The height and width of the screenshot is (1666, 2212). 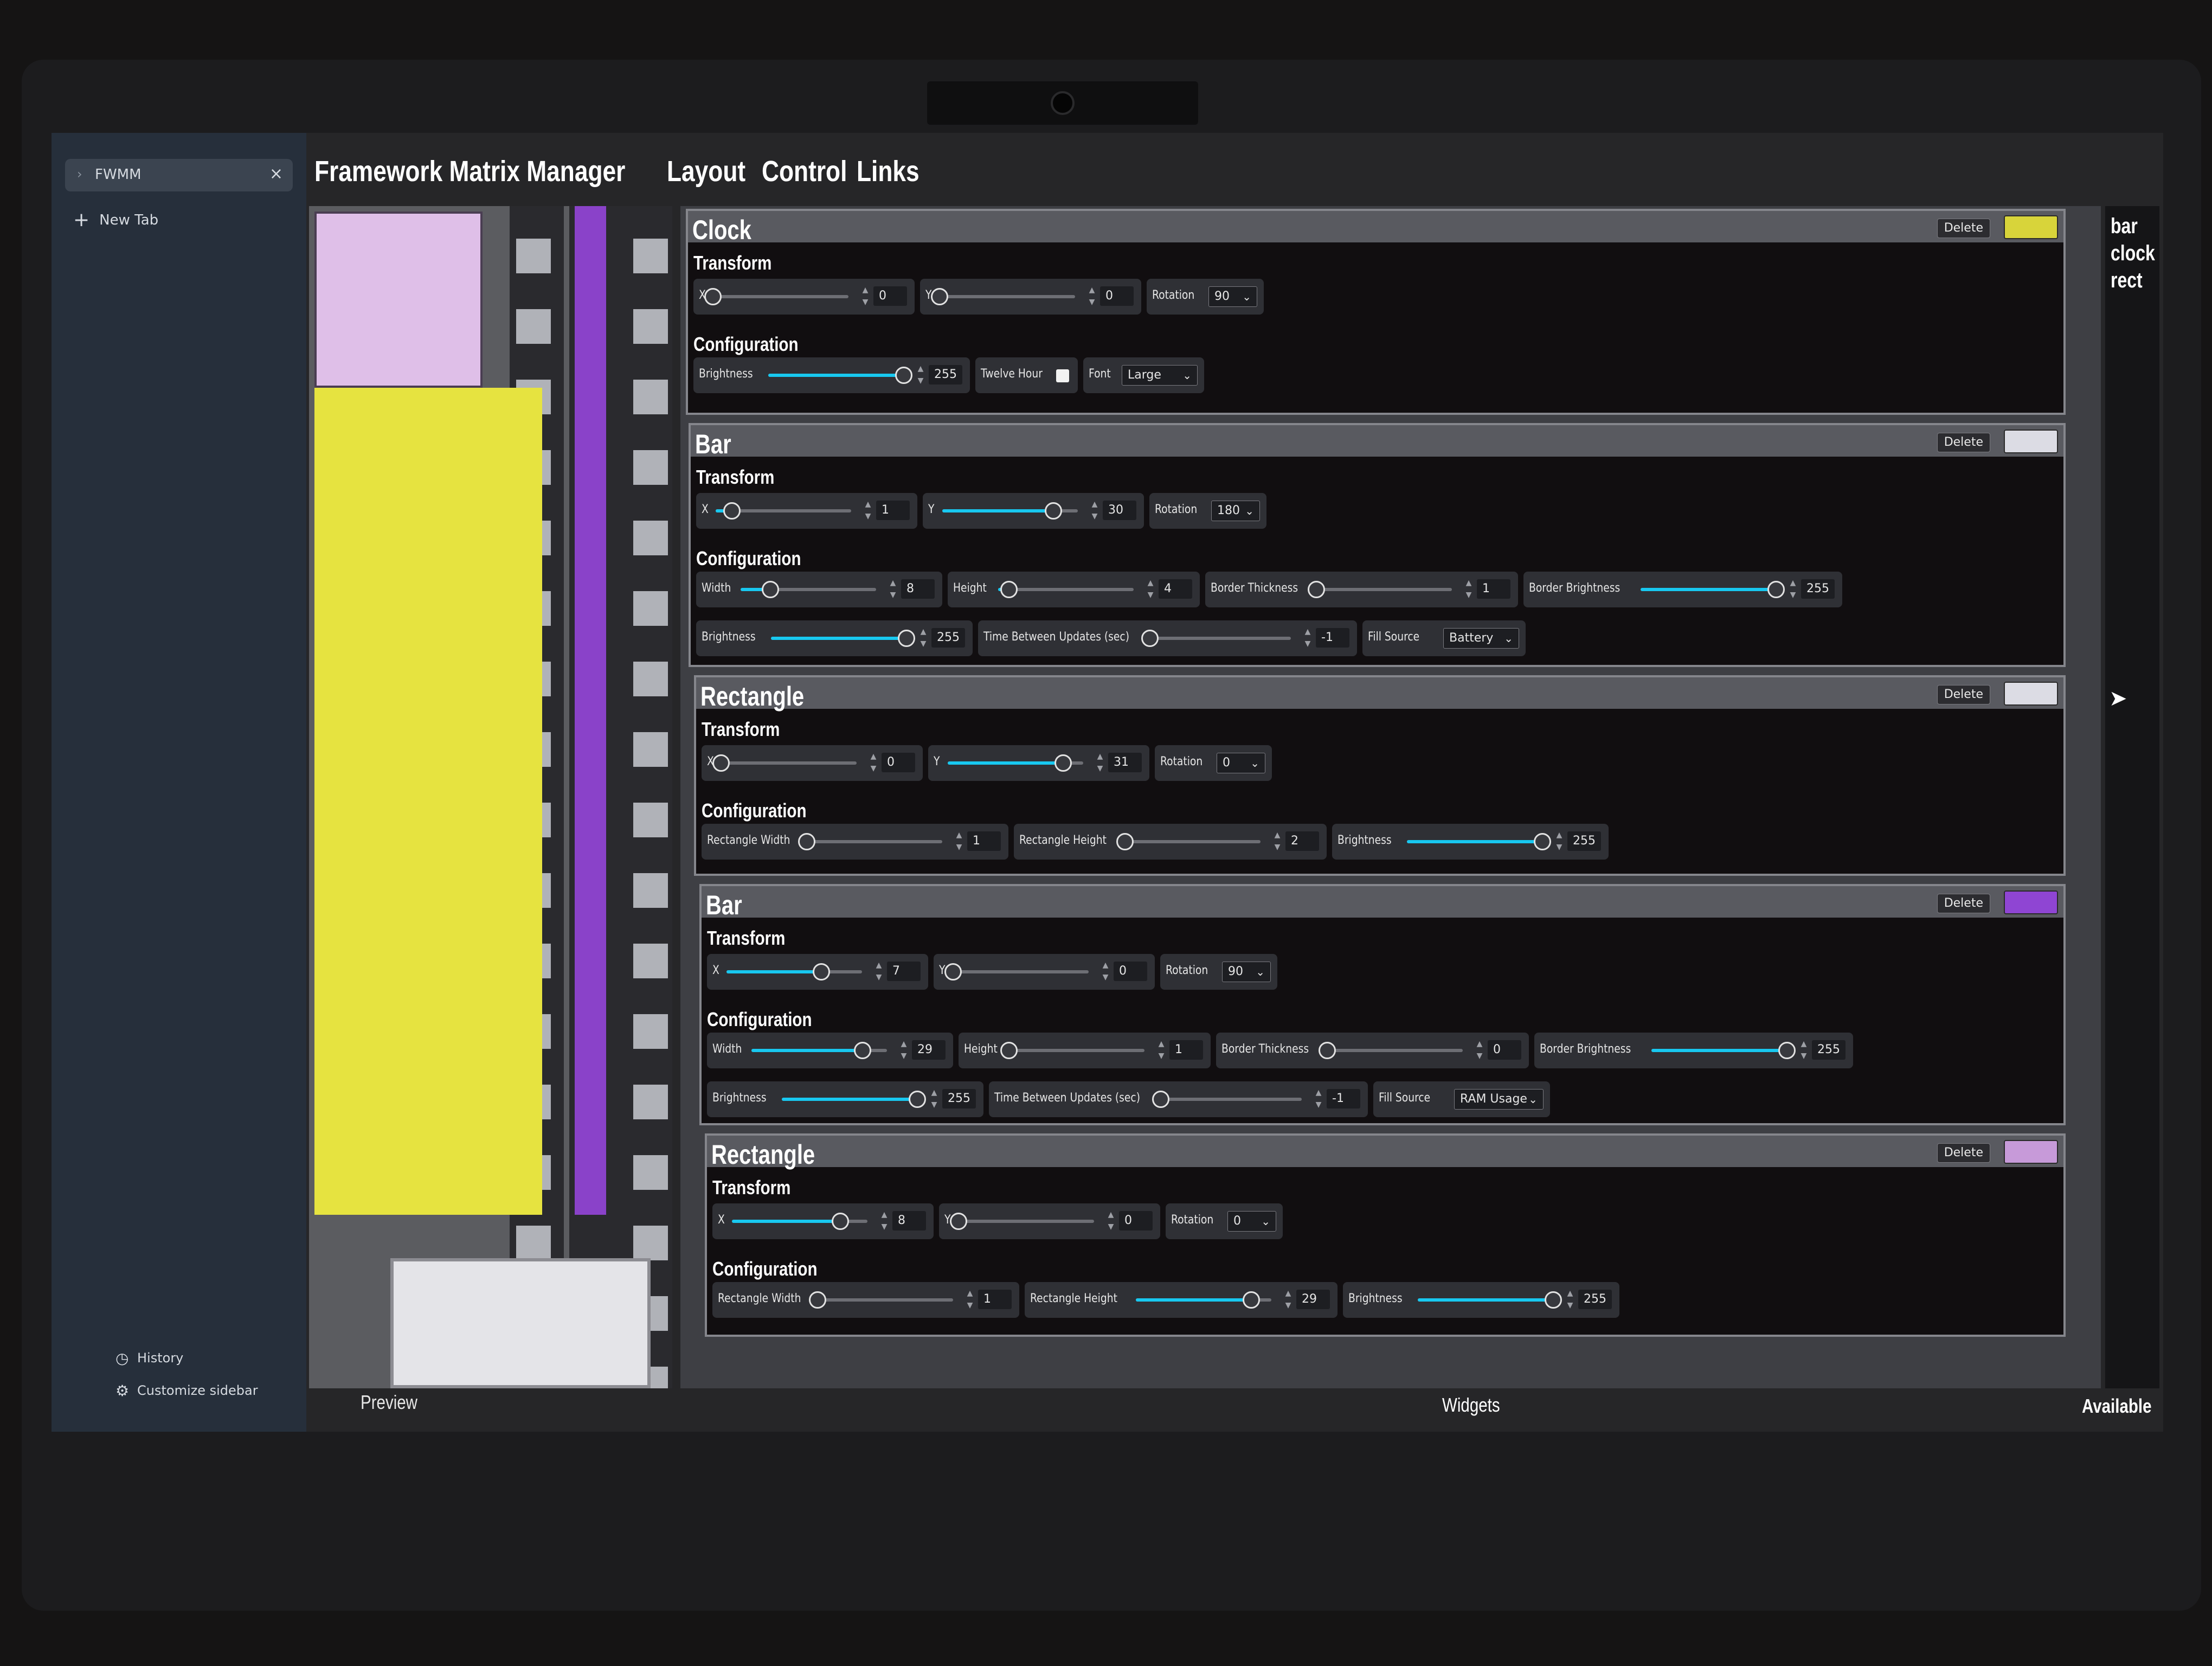 What do you see at coordinates (904, 971) in the screenshot?
I see `x-value: 7` at bounding box center [904, 971].